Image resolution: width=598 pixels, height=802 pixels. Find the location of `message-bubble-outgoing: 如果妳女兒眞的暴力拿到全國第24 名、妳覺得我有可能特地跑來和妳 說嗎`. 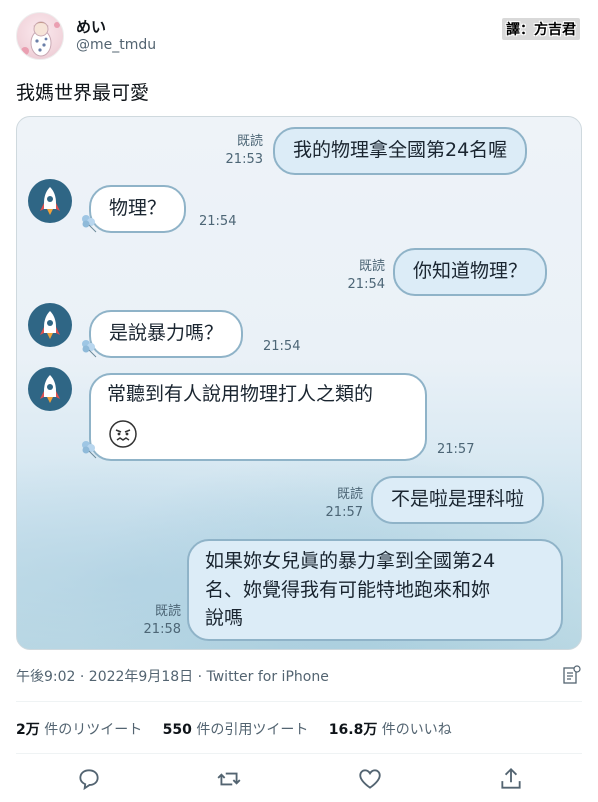

message-bubble-outgoing: 如果妳女兒眞的暴力拿到全國第24 名、妳覺得我有可能特地跑來和妳 說嗎 is located at coordinates (375, 590).